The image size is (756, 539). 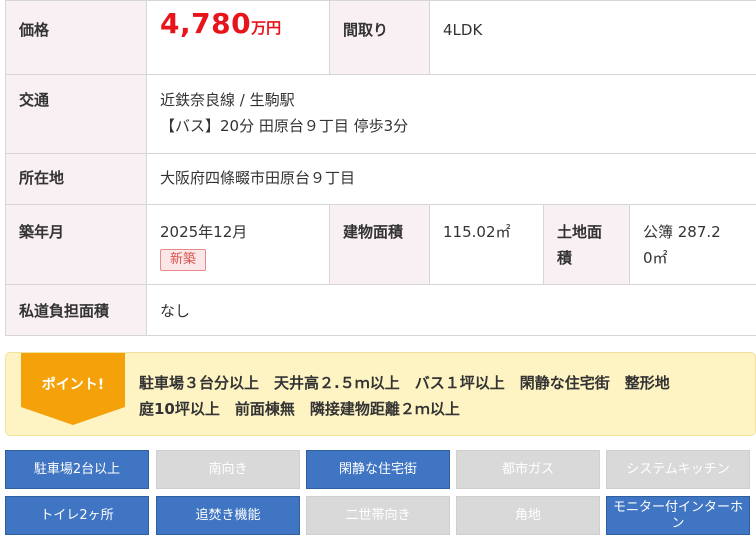 I want to click on feature-tag-corner-lot: 角地, so click(x=528, y=515).